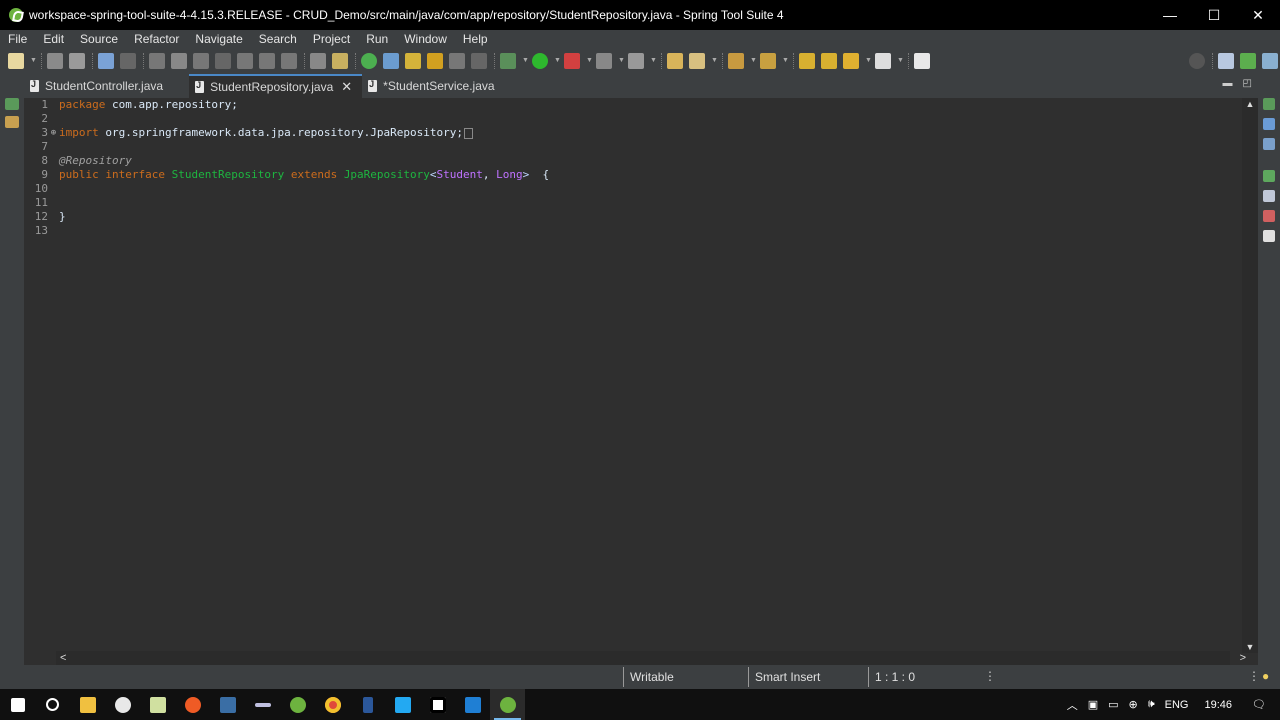  Describe the element at coordinates (33, 61) in the screenshot. I see `new-dropdown-icon: ▼` at that location.